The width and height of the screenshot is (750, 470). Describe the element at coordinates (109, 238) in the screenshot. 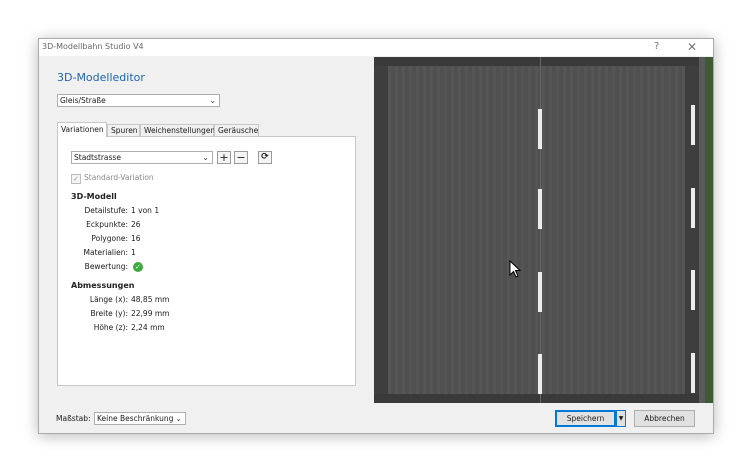

I see `polygons-label: Polygone:` at that location.